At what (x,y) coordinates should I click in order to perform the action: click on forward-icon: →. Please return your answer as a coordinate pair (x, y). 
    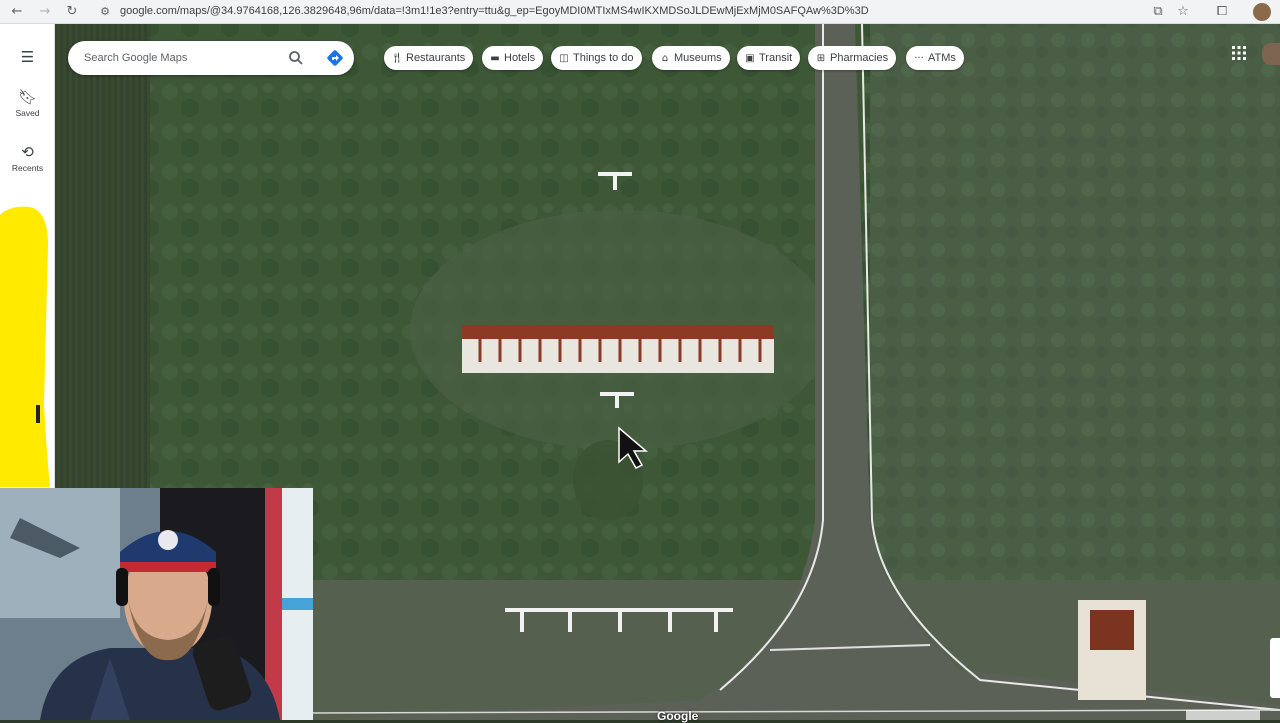
    Looking at the image, I should click on (45, 12).